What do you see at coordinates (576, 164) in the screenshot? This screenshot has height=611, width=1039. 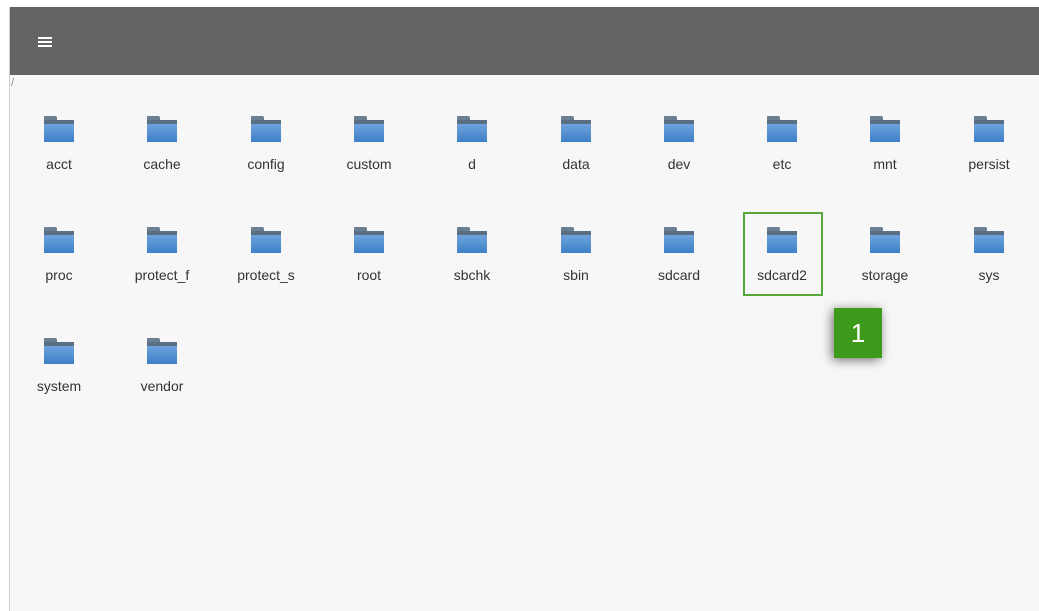 I see `folder-label: data` at bounding box center [576, 164].